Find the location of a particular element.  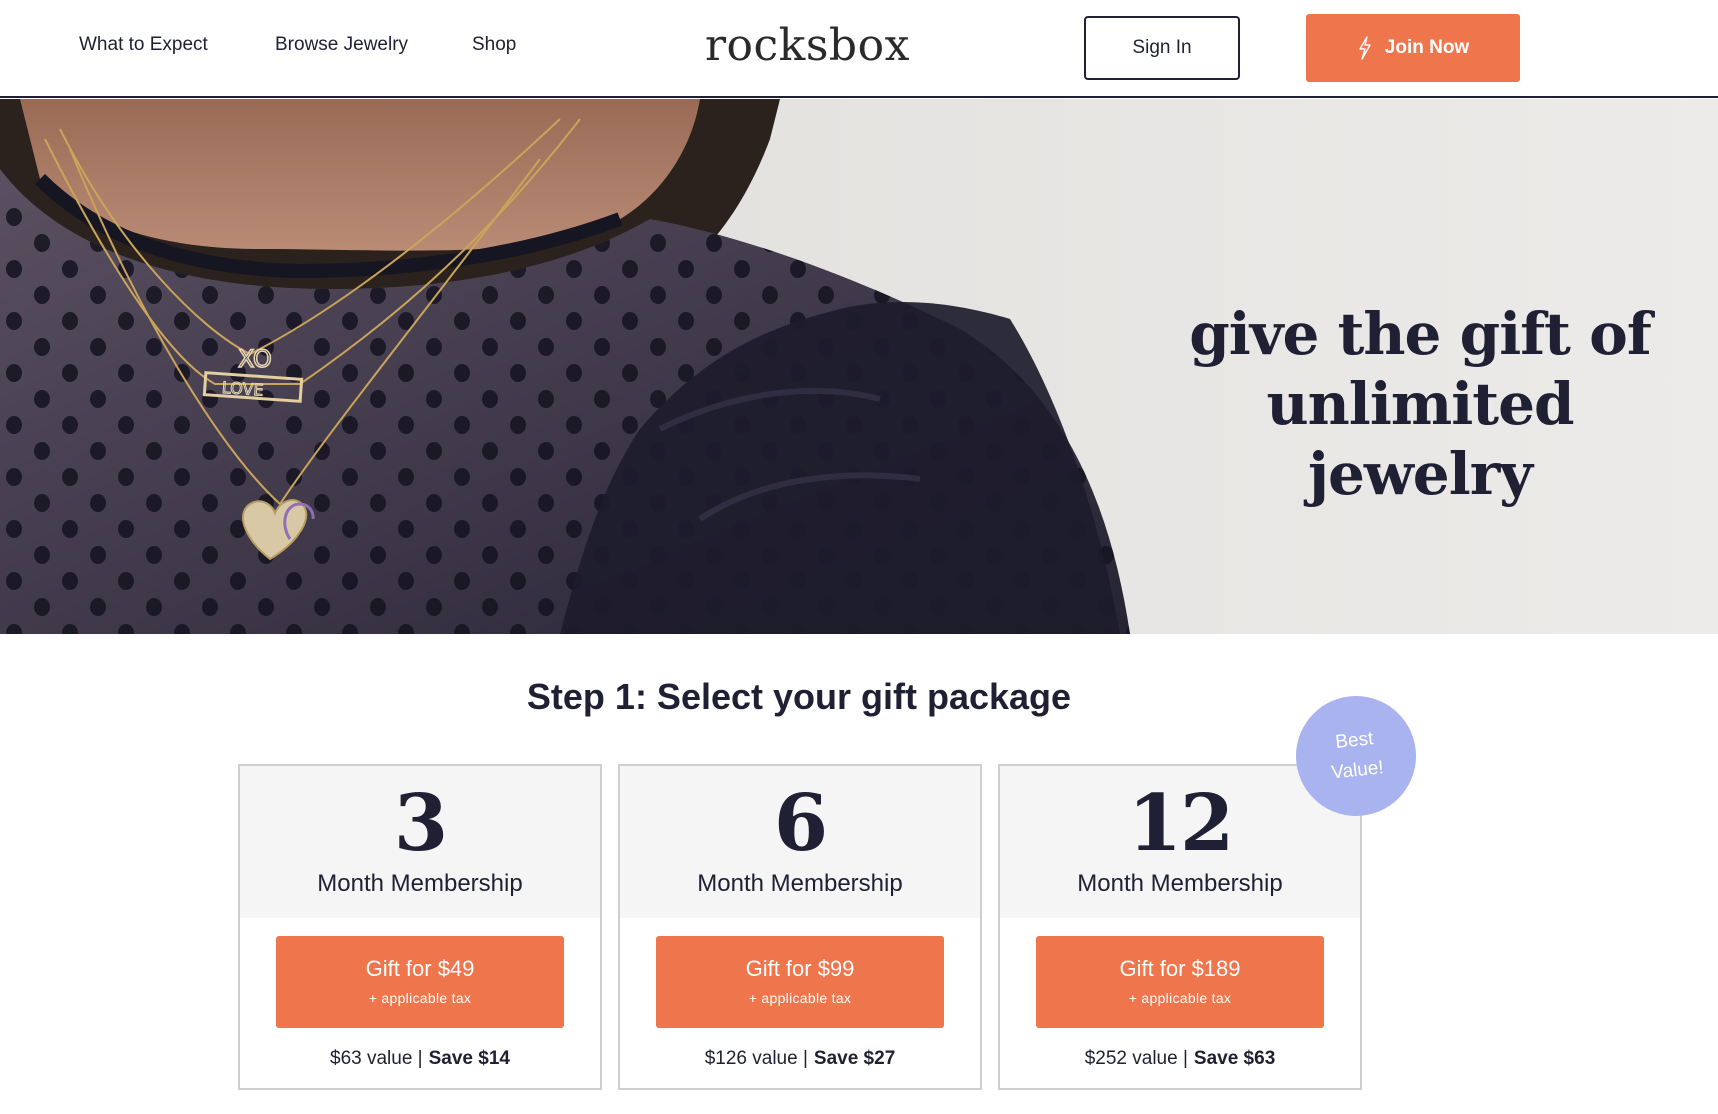

lightning-bolt-icon is located at coordinates (1365, 48).